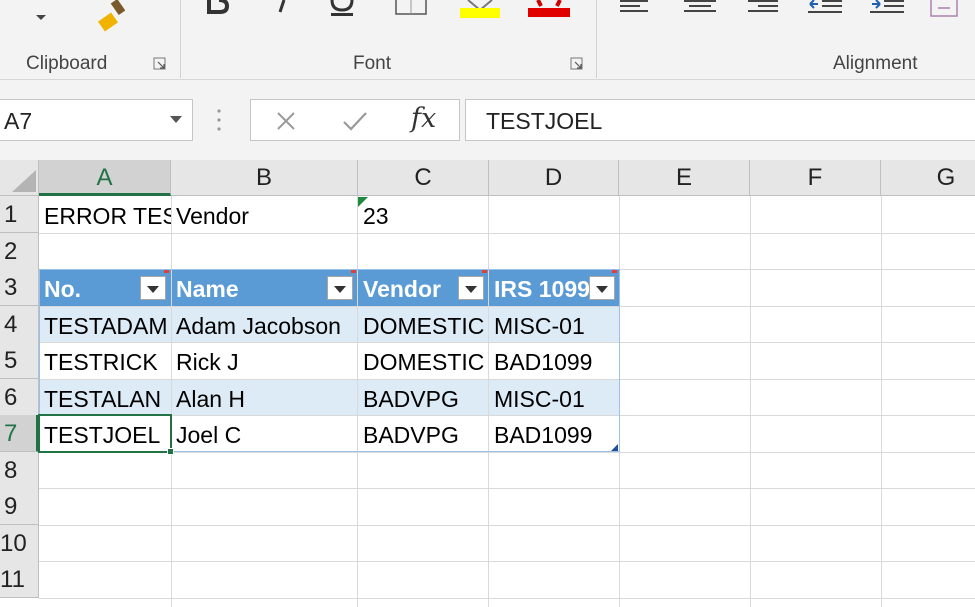 Image resolution: width=975 pixels, height=607 pixels. I want to click on col-header-d: D, so click(554, 178).